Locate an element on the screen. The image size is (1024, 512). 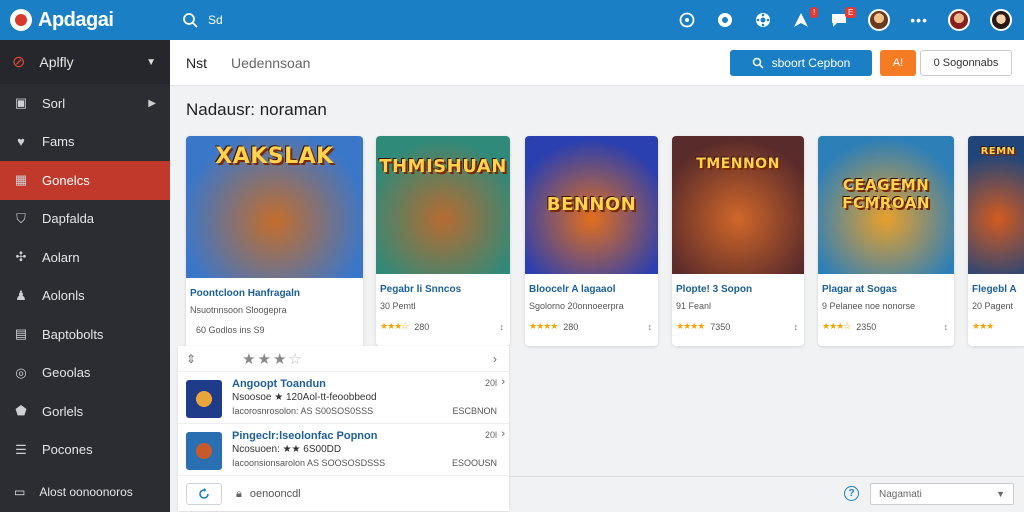
game-meta: ★★★★ 280 ↕ is located at coordinates (591, 326).